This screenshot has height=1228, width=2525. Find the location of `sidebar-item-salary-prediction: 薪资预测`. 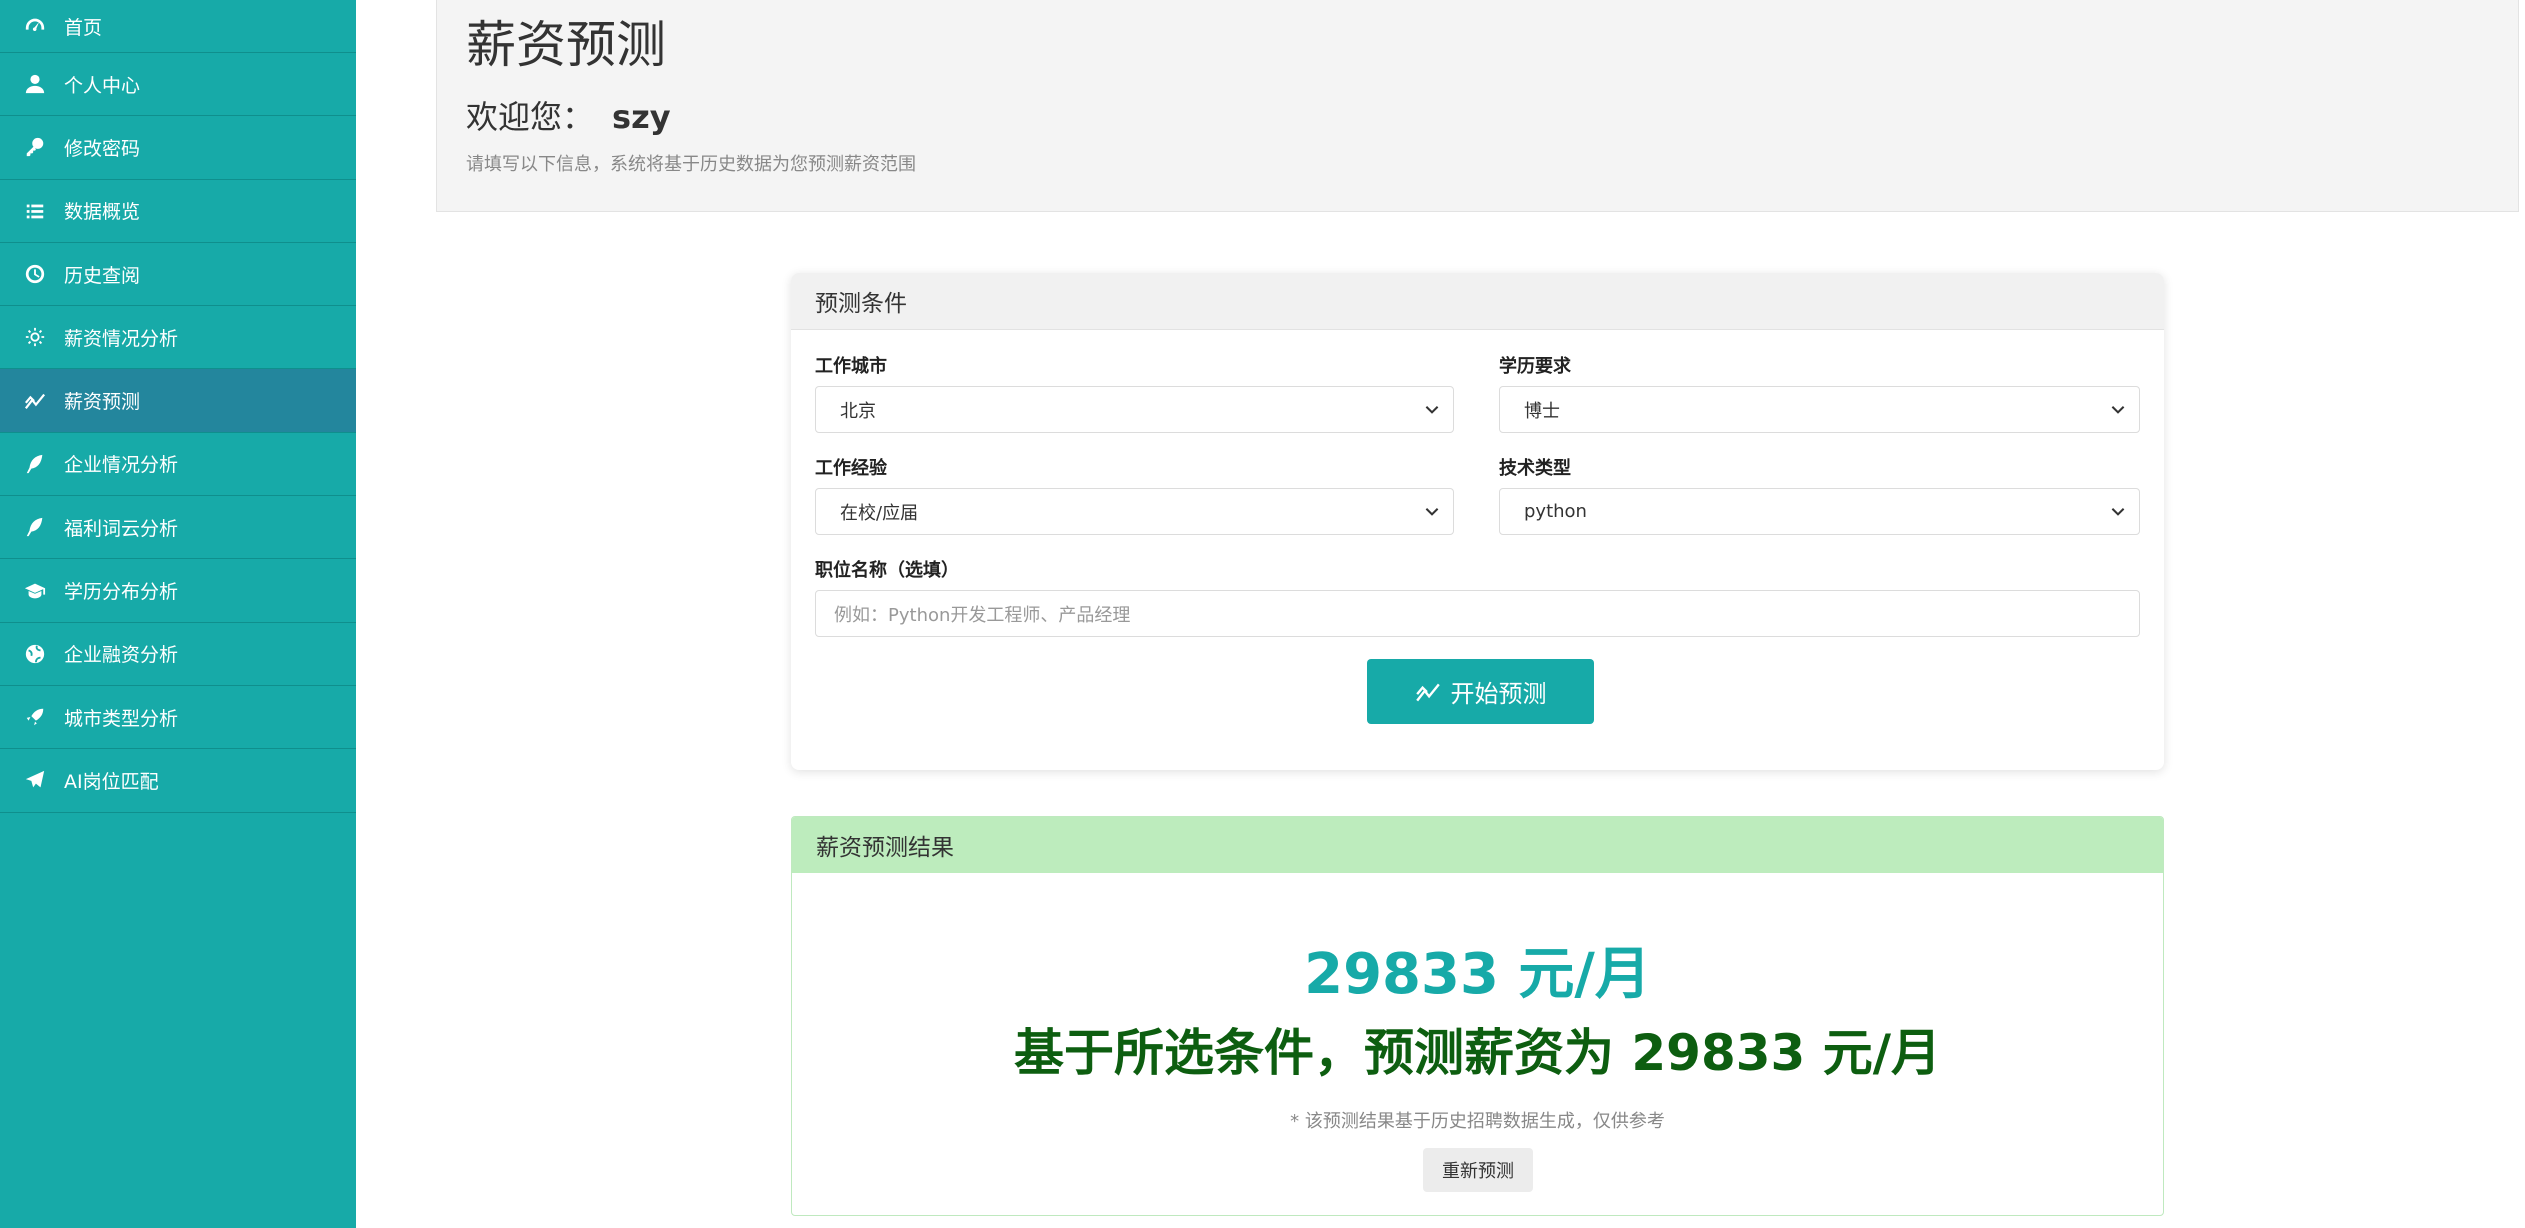

sidebar-item-salary-prediction: 薪资预测 is located at coordinates (178, 401).